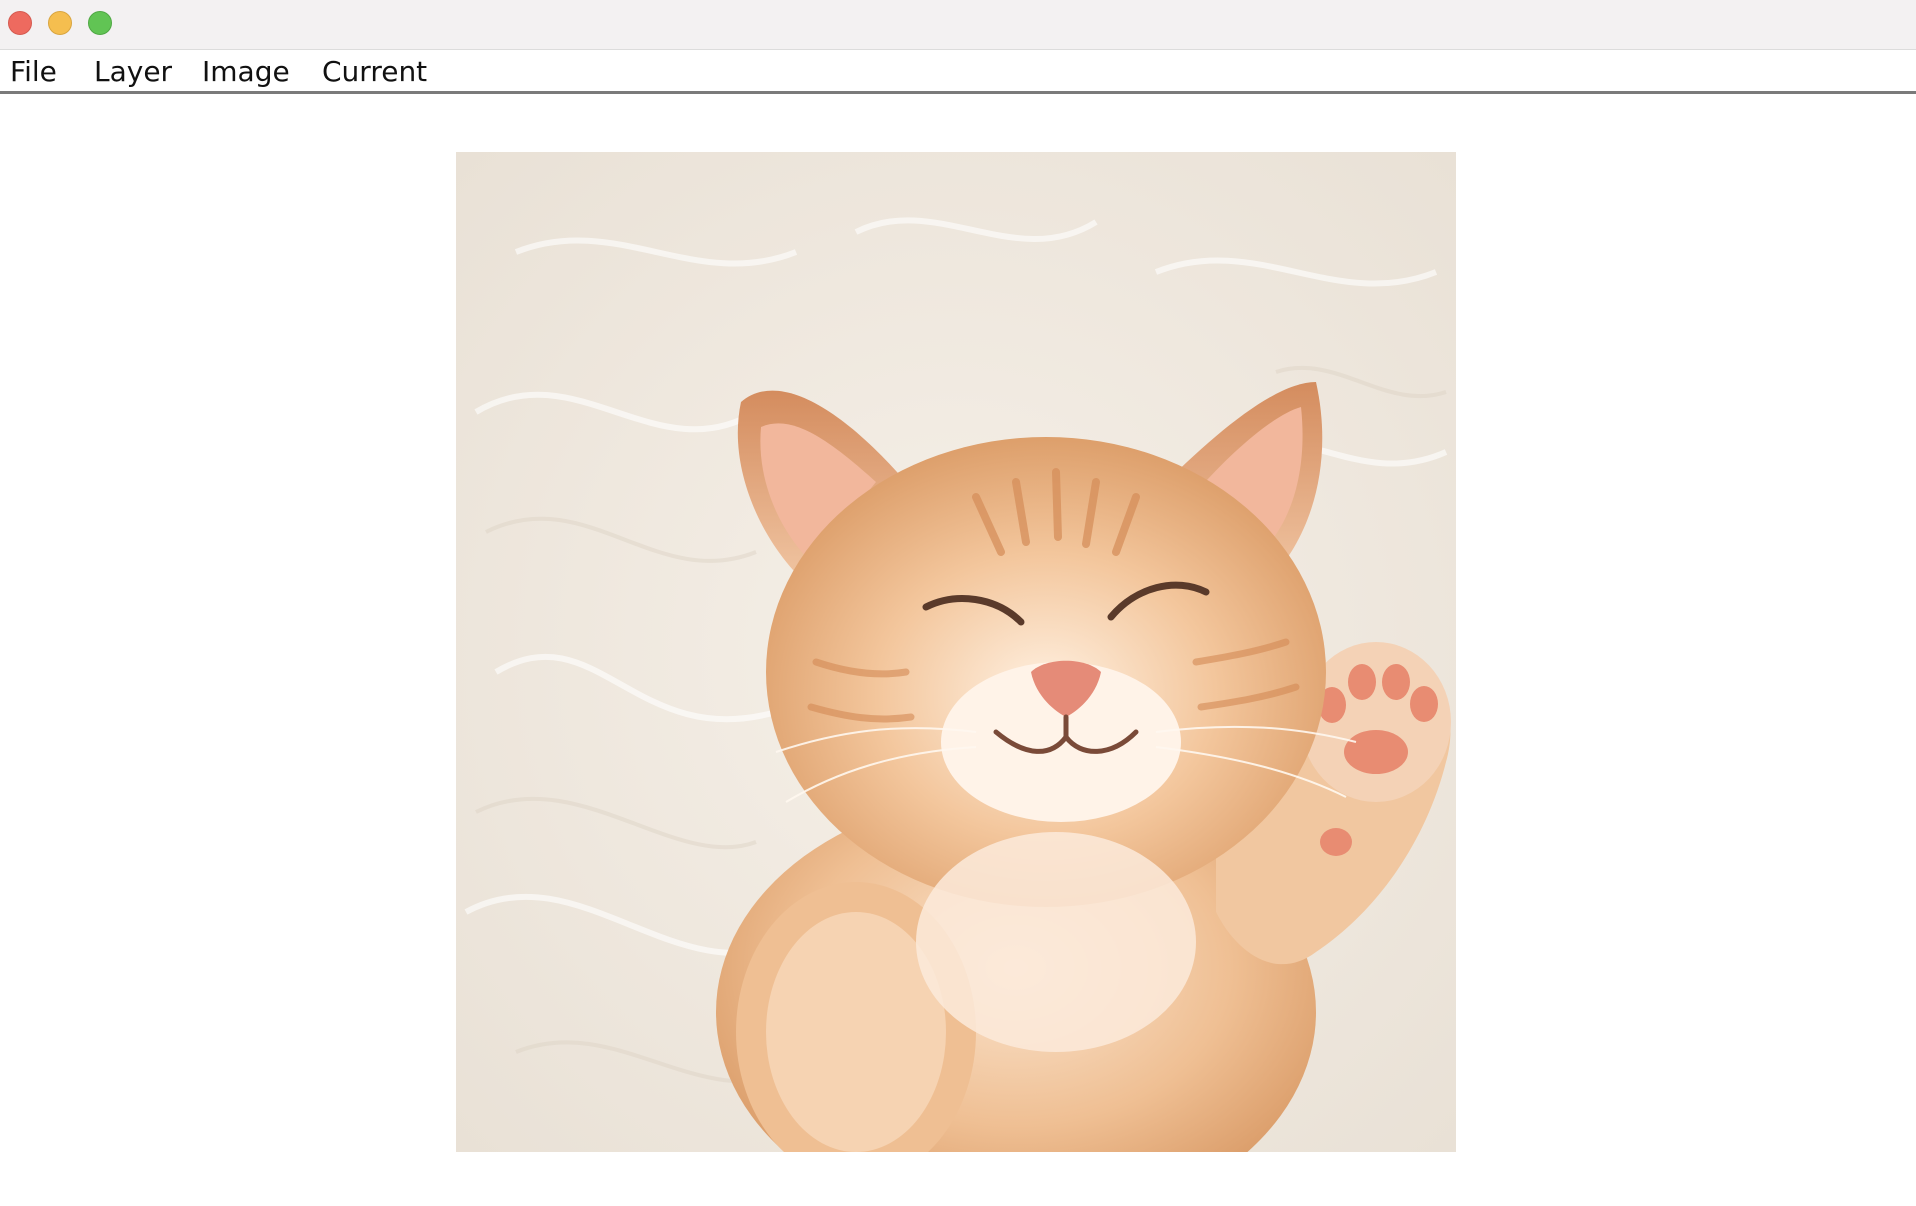  What do you see at coordinates (958, 72) in the screenshot?
I see `menu-bar: File Layer Image Current` at bounding box center [958, 72].